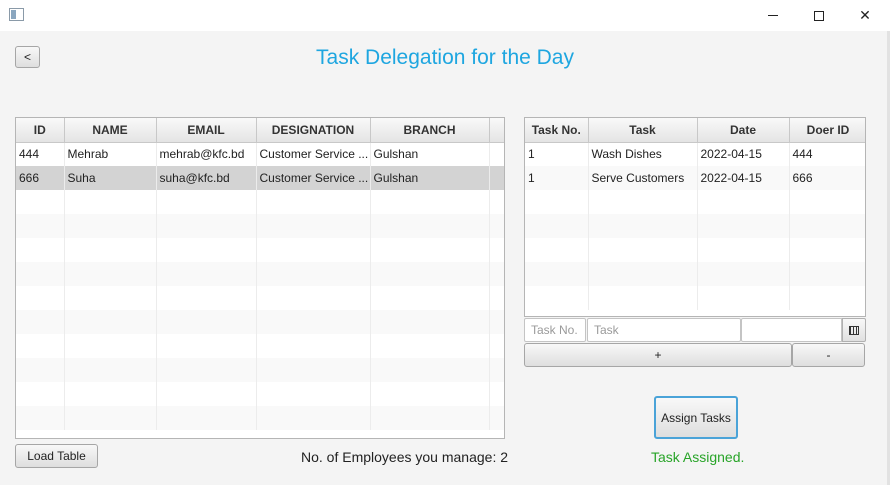 This screenshot has height=485, width=890. What do you see at coordinates (16, 14) in the screenshot?
I see `app-icon` at bounding box center [16, 14].